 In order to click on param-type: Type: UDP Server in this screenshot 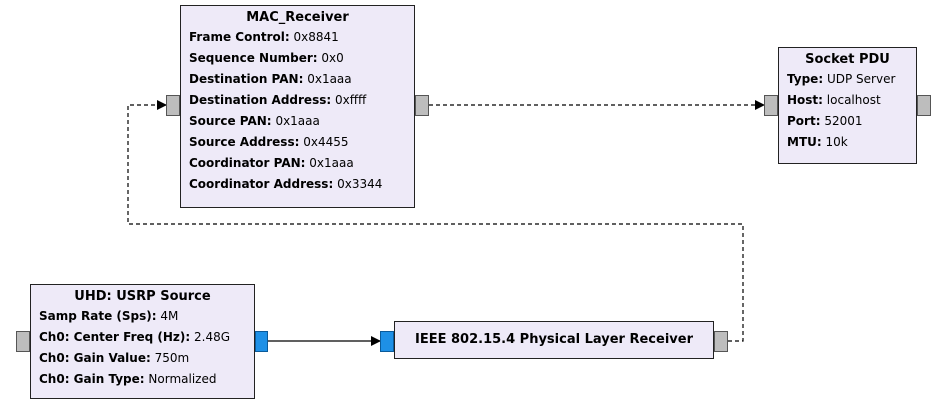, I will do `click(841, 79)`.